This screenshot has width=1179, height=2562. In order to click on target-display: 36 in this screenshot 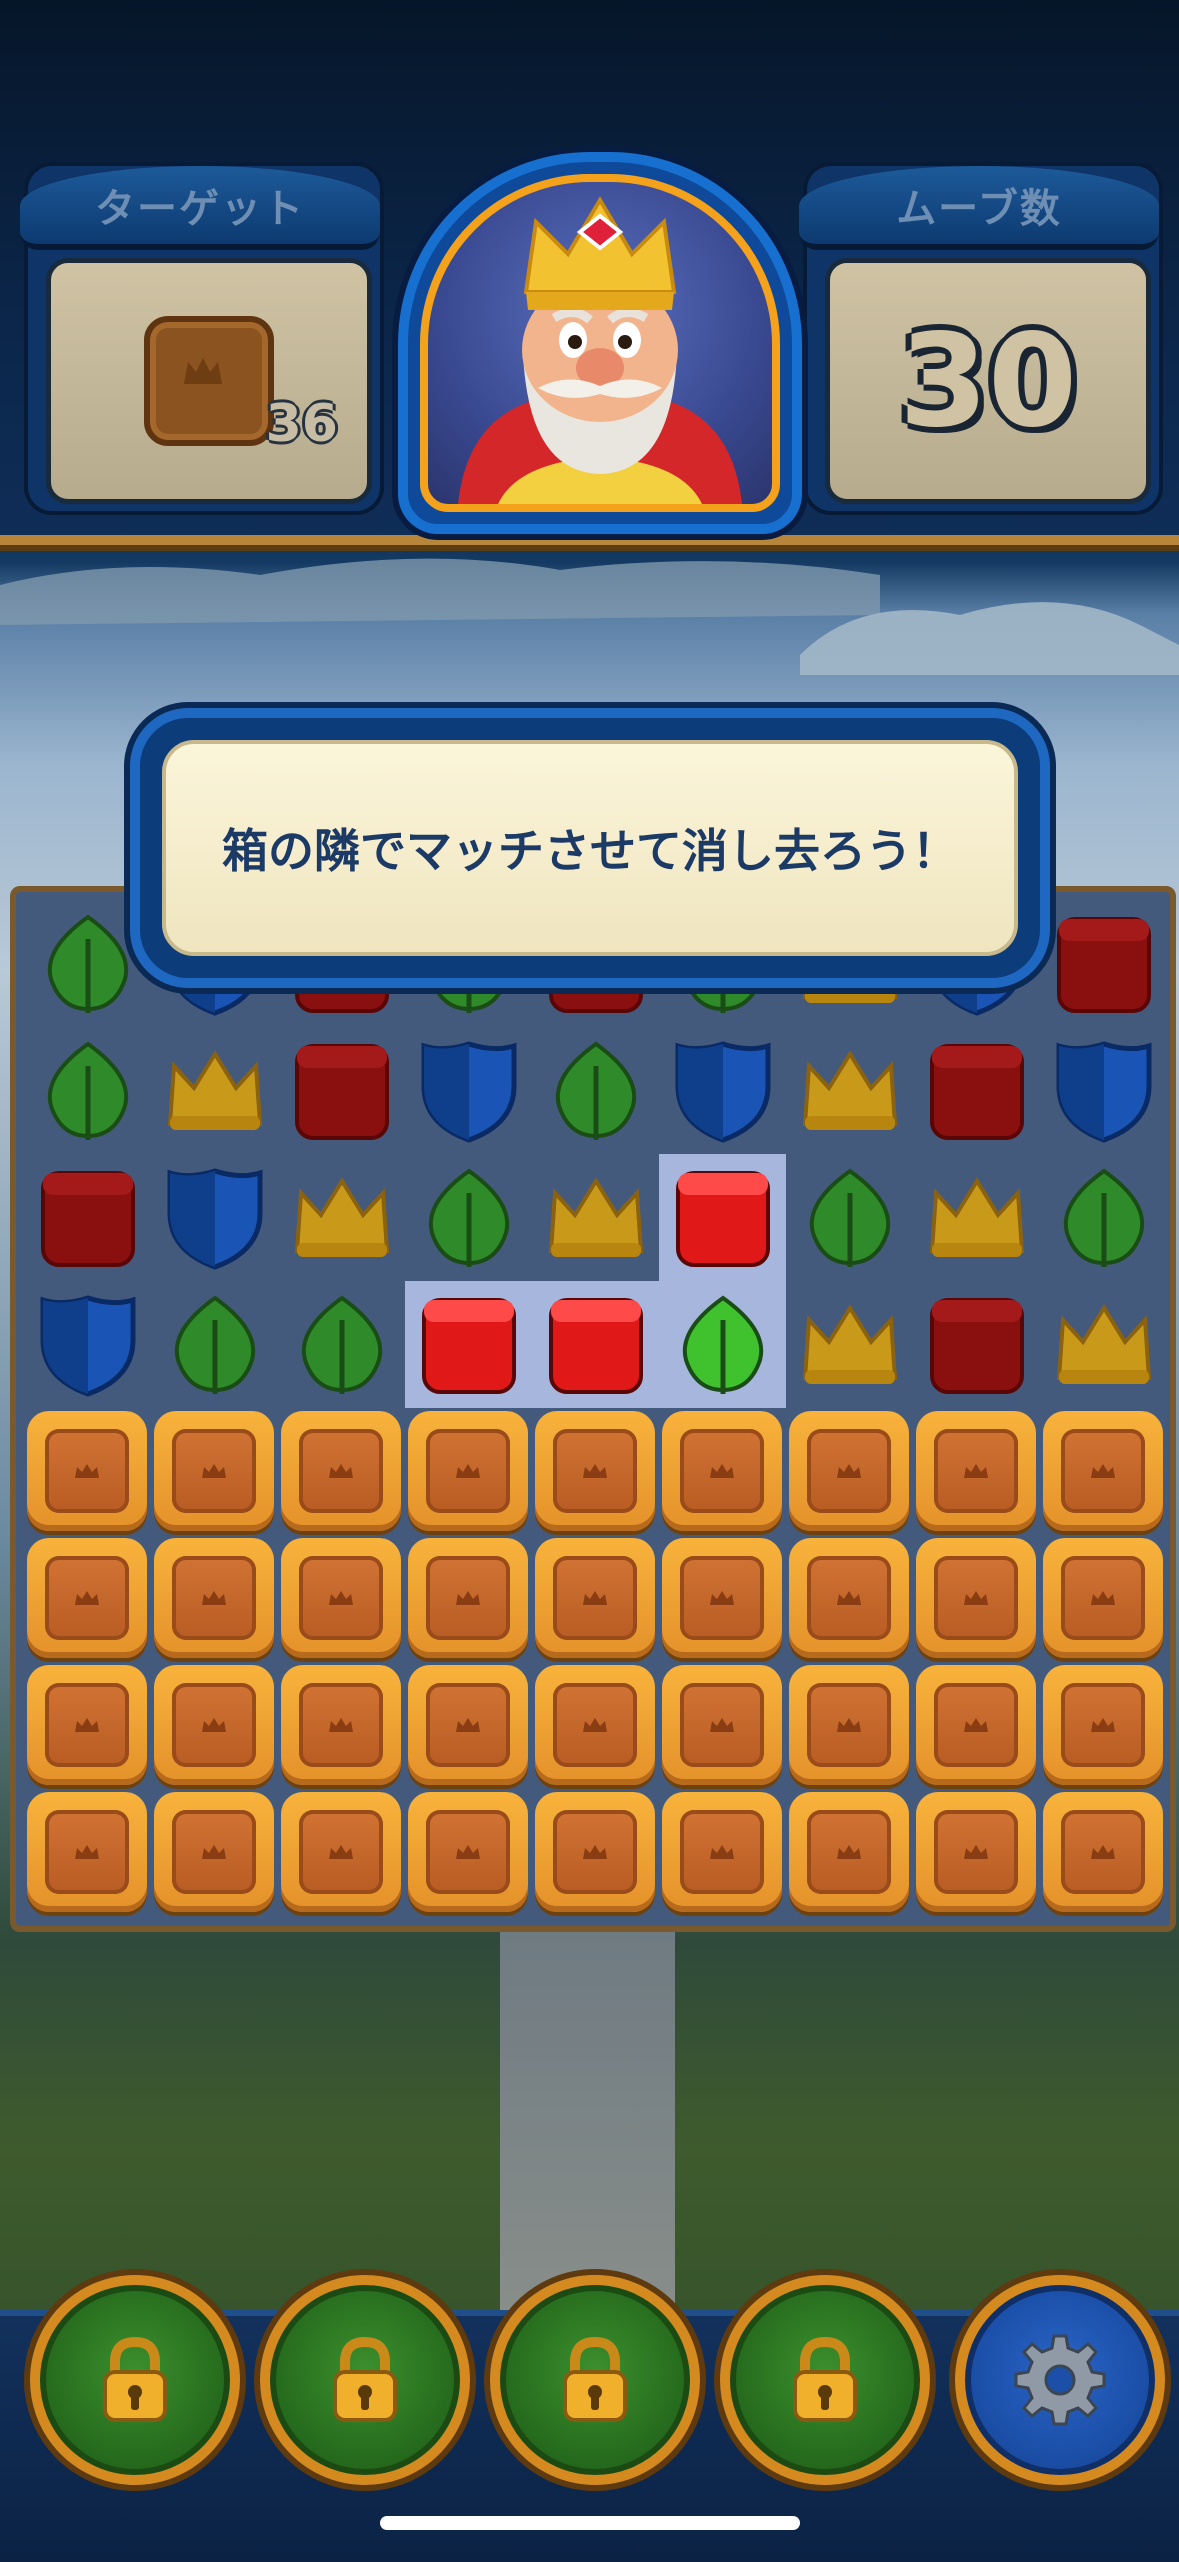, I will do `click(209, 381)`.